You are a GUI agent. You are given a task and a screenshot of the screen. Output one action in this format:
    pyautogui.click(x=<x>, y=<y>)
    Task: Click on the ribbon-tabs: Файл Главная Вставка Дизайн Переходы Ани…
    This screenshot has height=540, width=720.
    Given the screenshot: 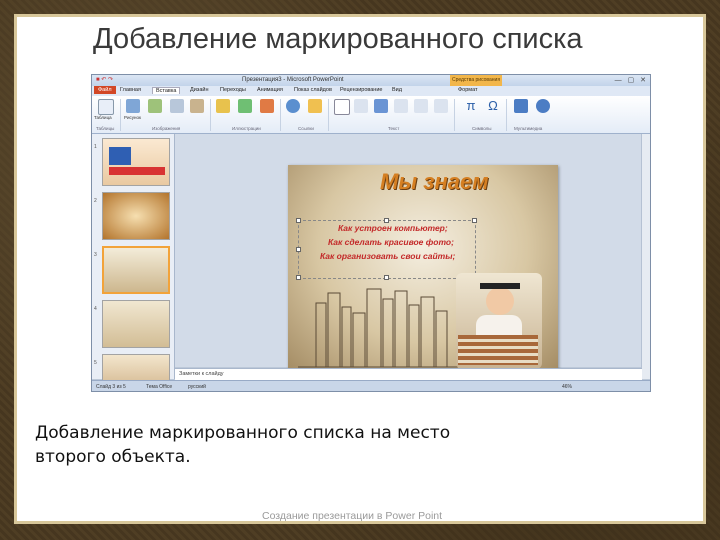 What is the action you would take?
    pyautogui.click(x=371, y=91)
    